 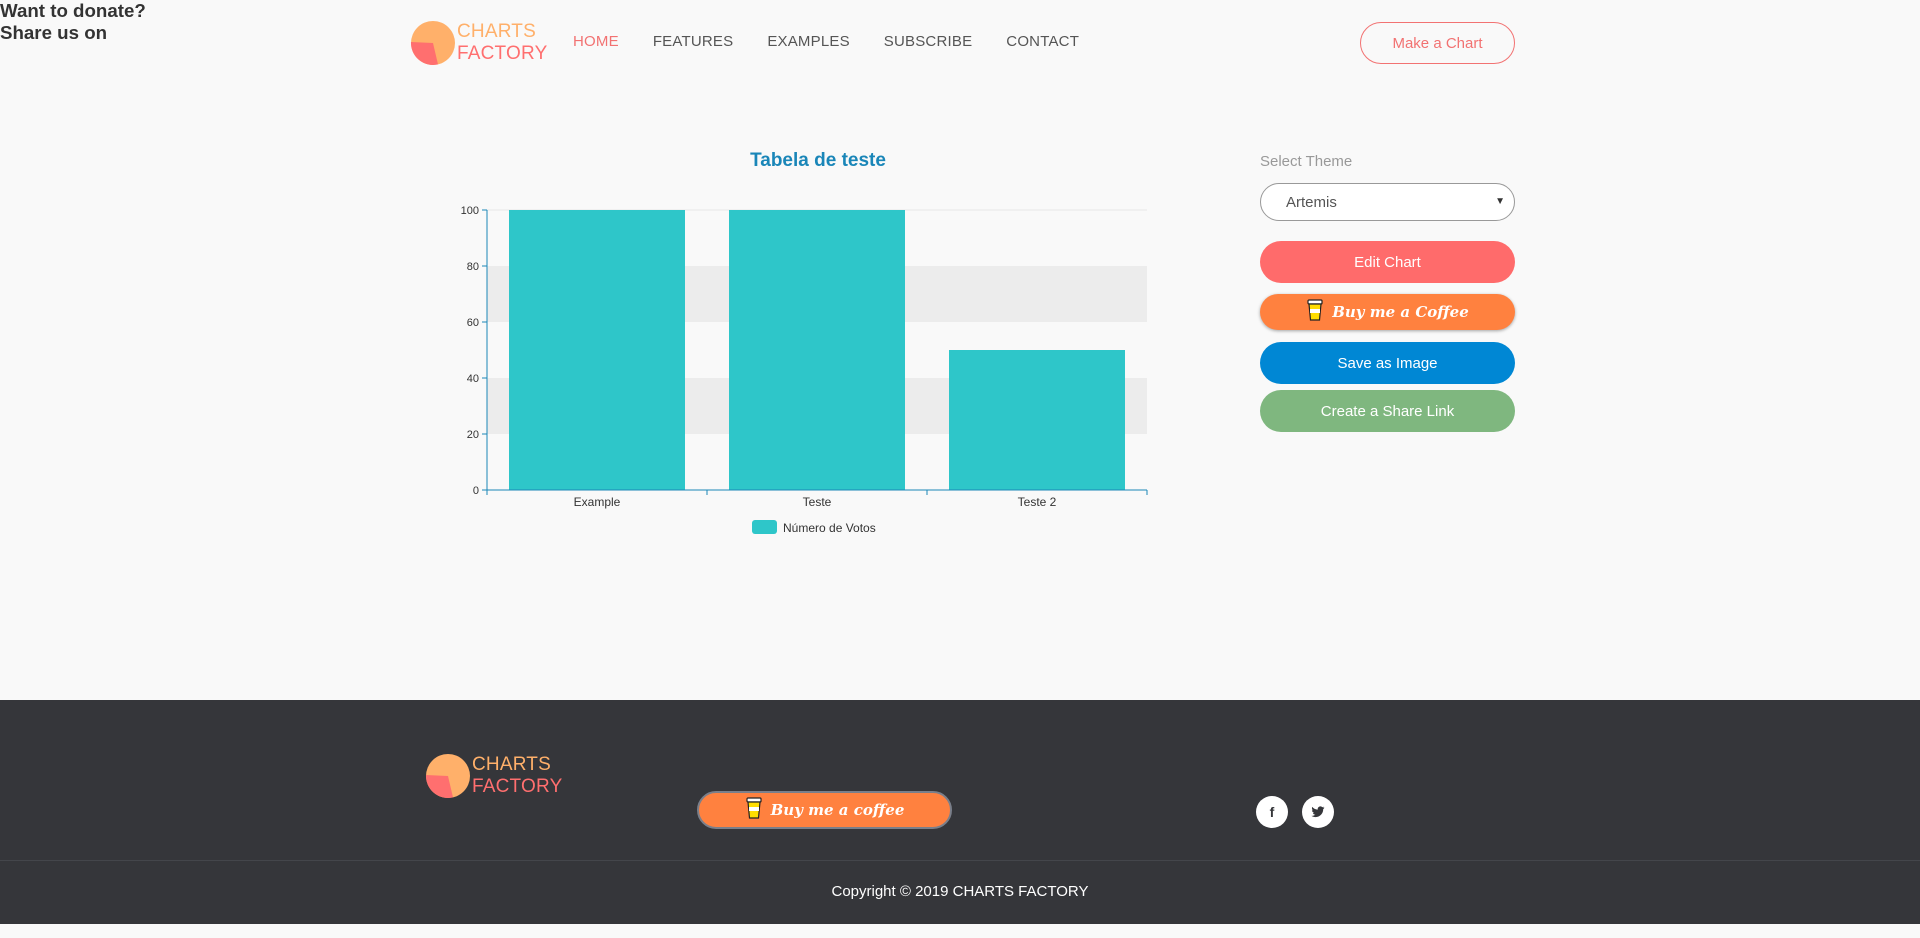 What do you see at coordinates (1037, 502) in the screenshot?
I see `x-tick-label: Teste 2` at bounding box center [1037, 502].